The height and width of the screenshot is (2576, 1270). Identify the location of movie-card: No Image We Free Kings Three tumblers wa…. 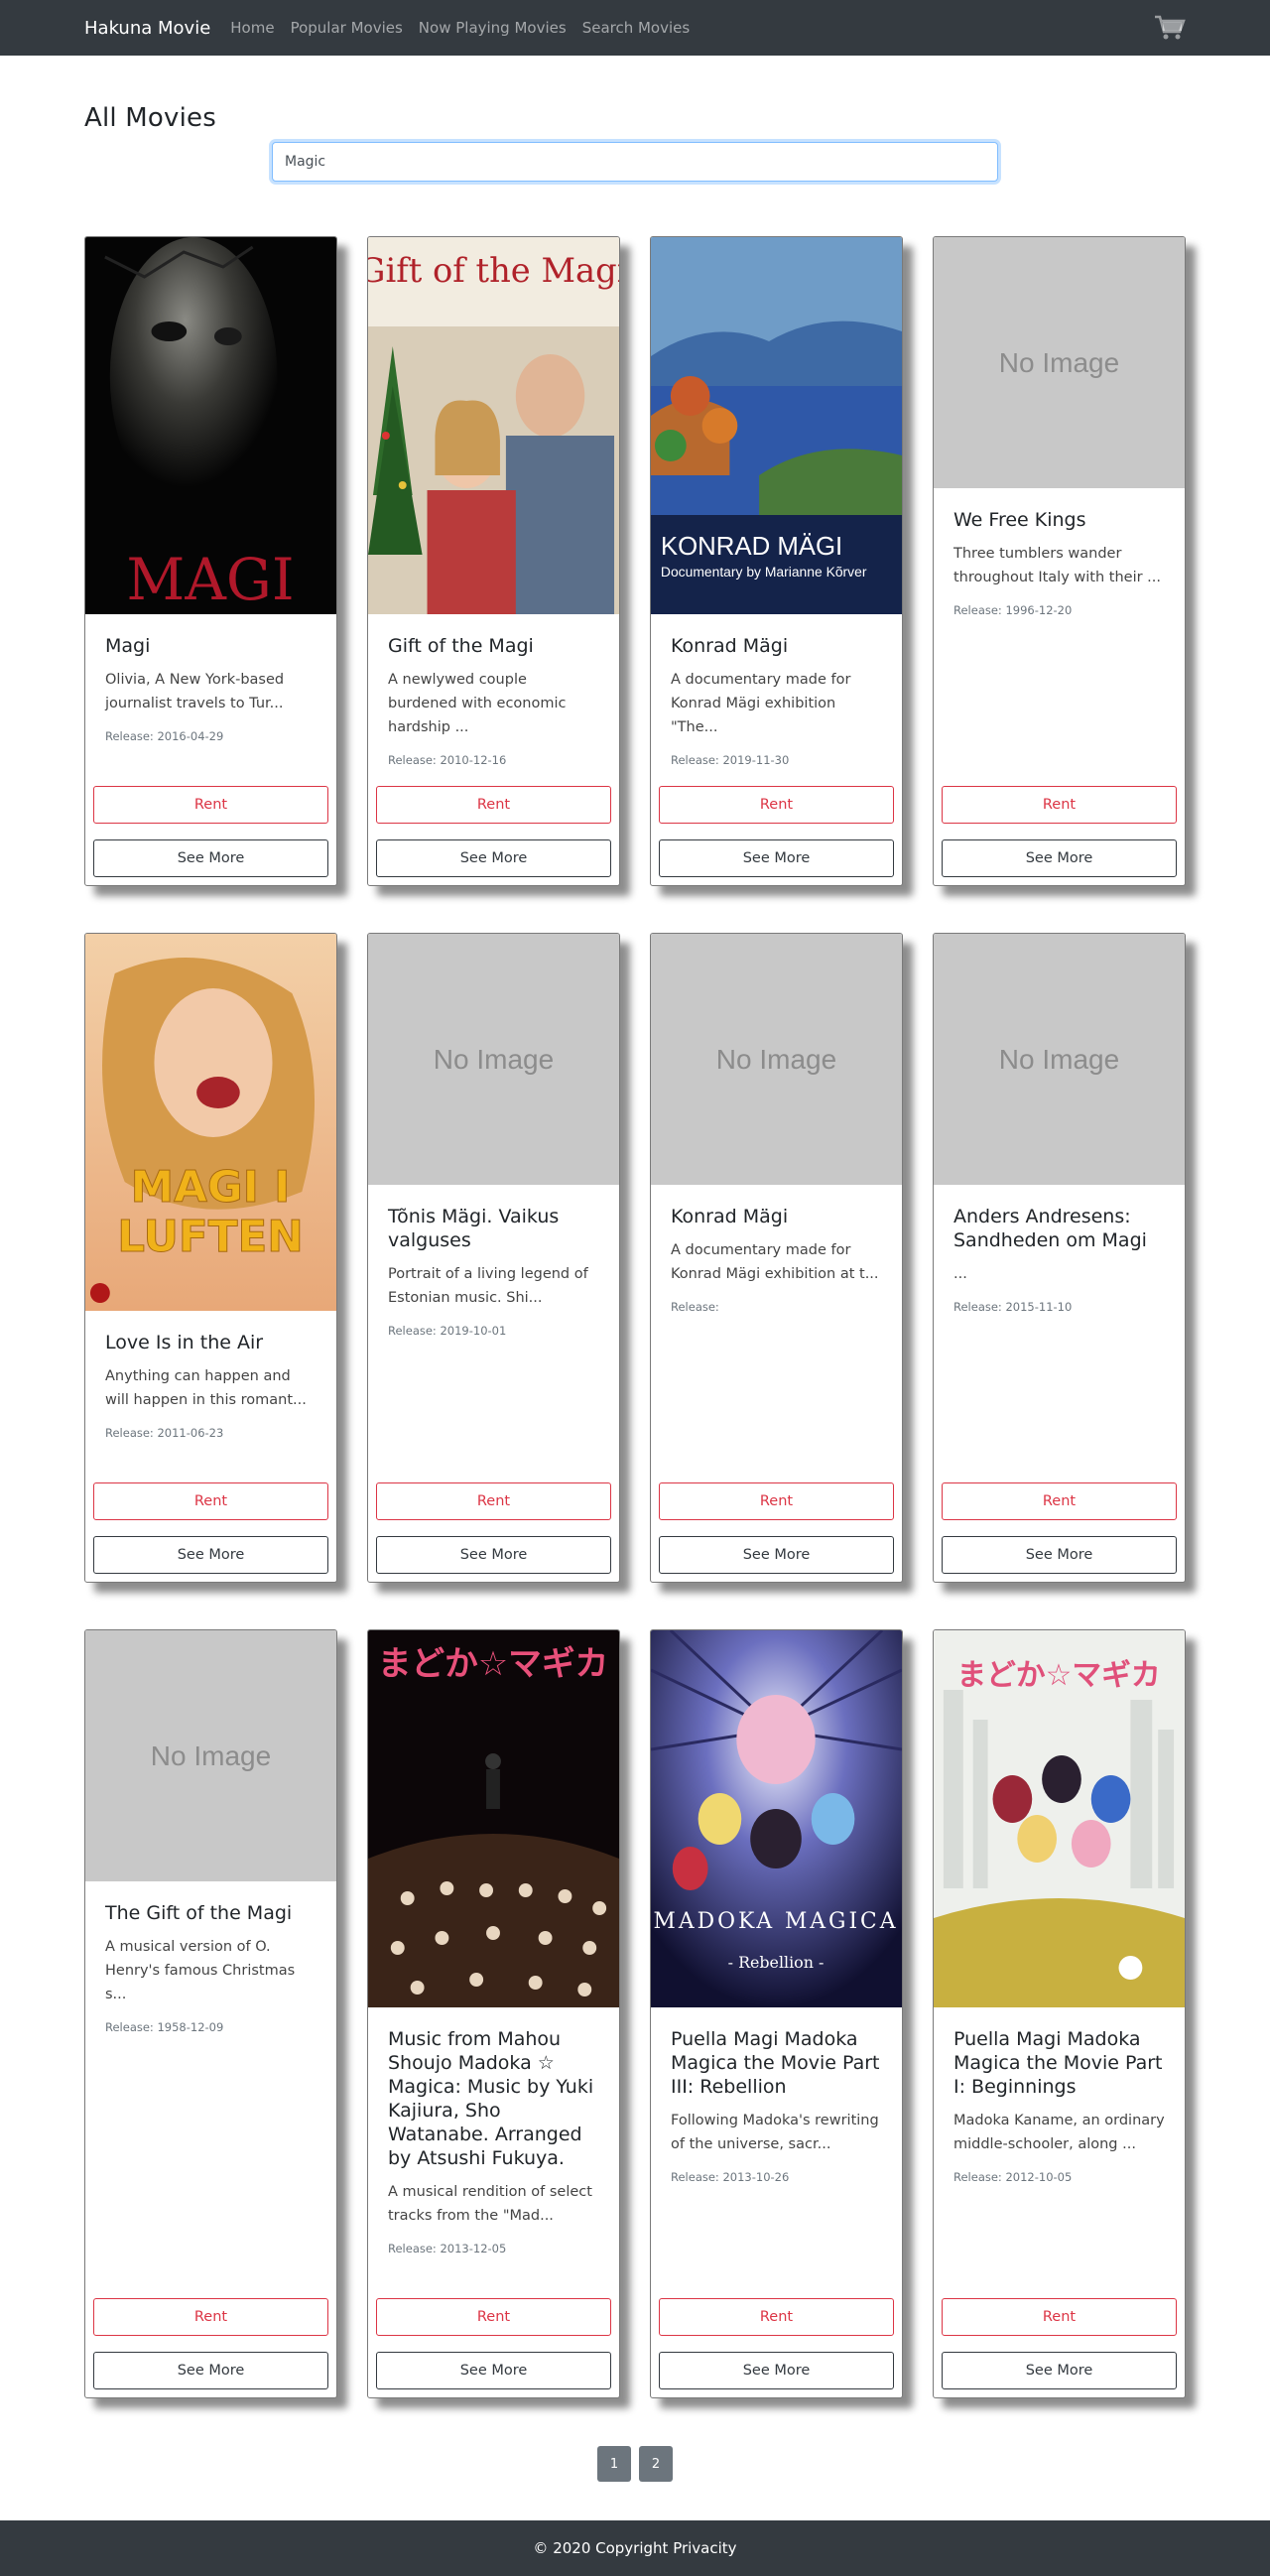
(1059, 561).